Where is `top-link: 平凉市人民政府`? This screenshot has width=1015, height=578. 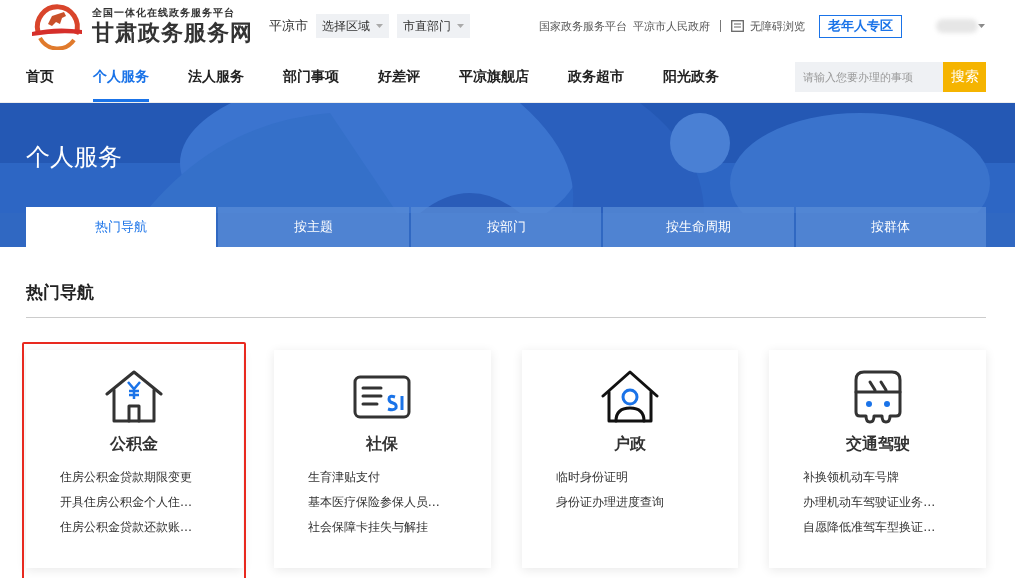 top-link: 平凉市人民政府 is located at coordinates (671, 26).